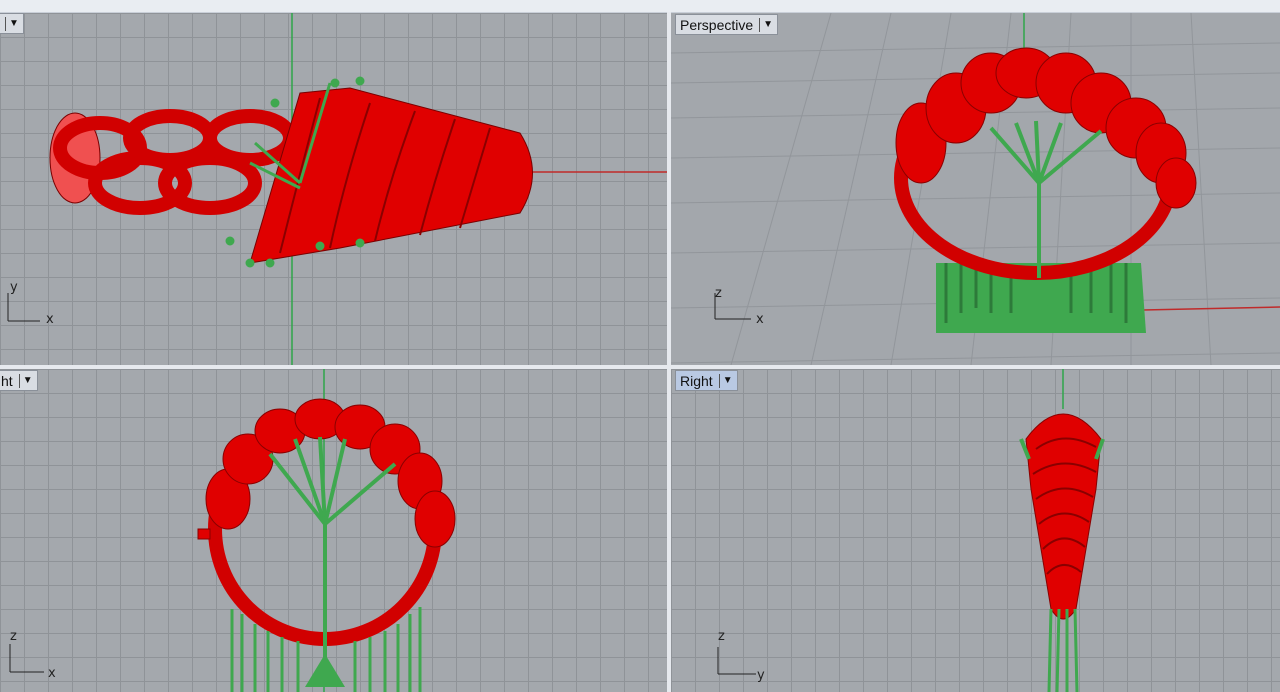 This screenshot has height=692, width=1280. Describe the element at coordinates (33, 655) in the screenshot. I see `axis-widget-front: z x` at that location.